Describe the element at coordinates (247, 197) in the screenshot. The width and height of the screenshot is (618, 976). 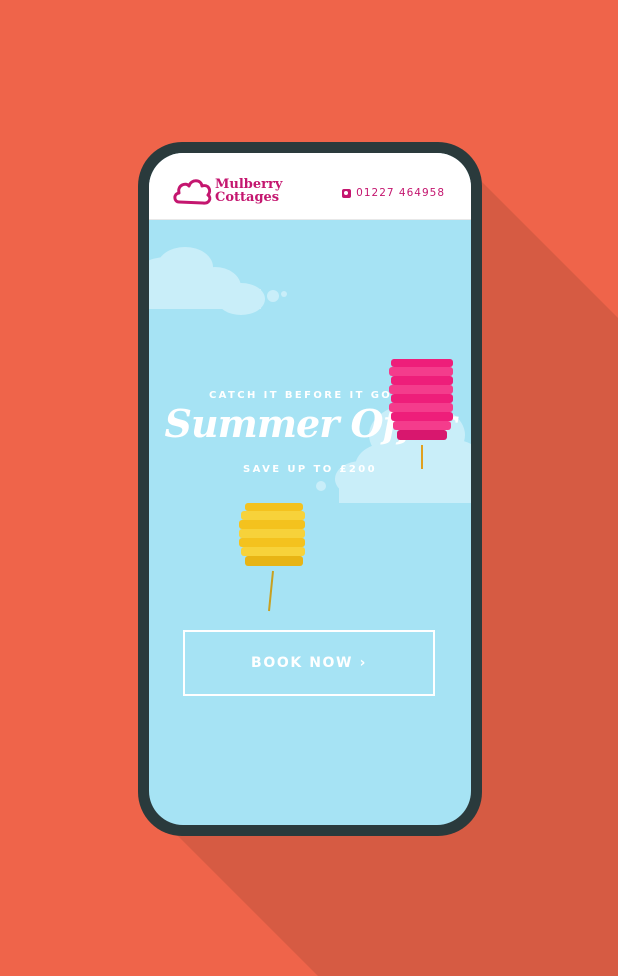
I see `brand-name-line2: Cottages` at that location.